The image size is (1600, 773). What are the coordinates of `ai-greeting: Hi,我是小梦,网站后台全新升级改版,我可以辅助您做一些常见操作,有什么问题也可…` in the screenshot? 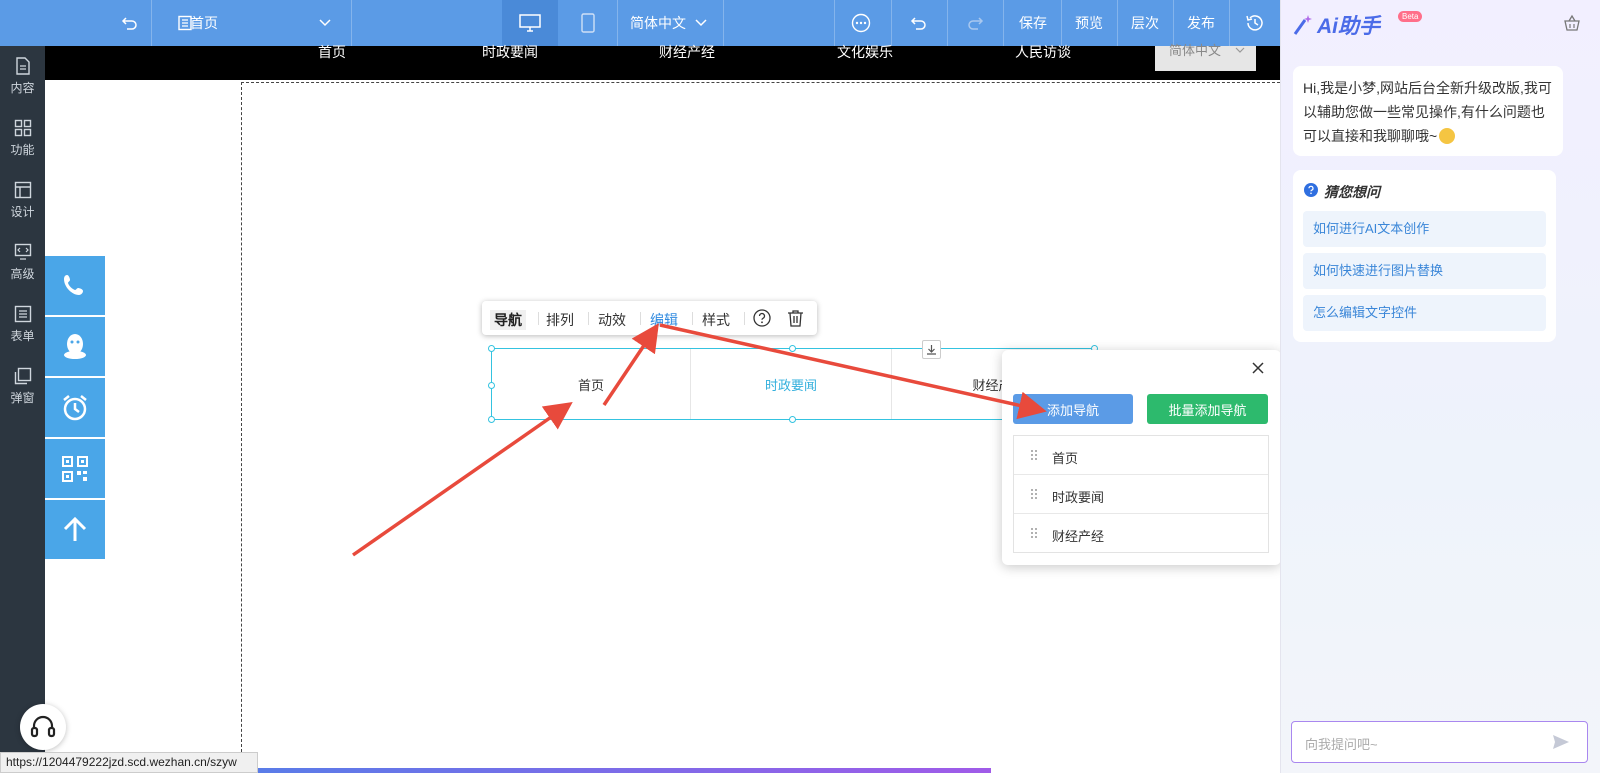 It's located at (1428, 111).